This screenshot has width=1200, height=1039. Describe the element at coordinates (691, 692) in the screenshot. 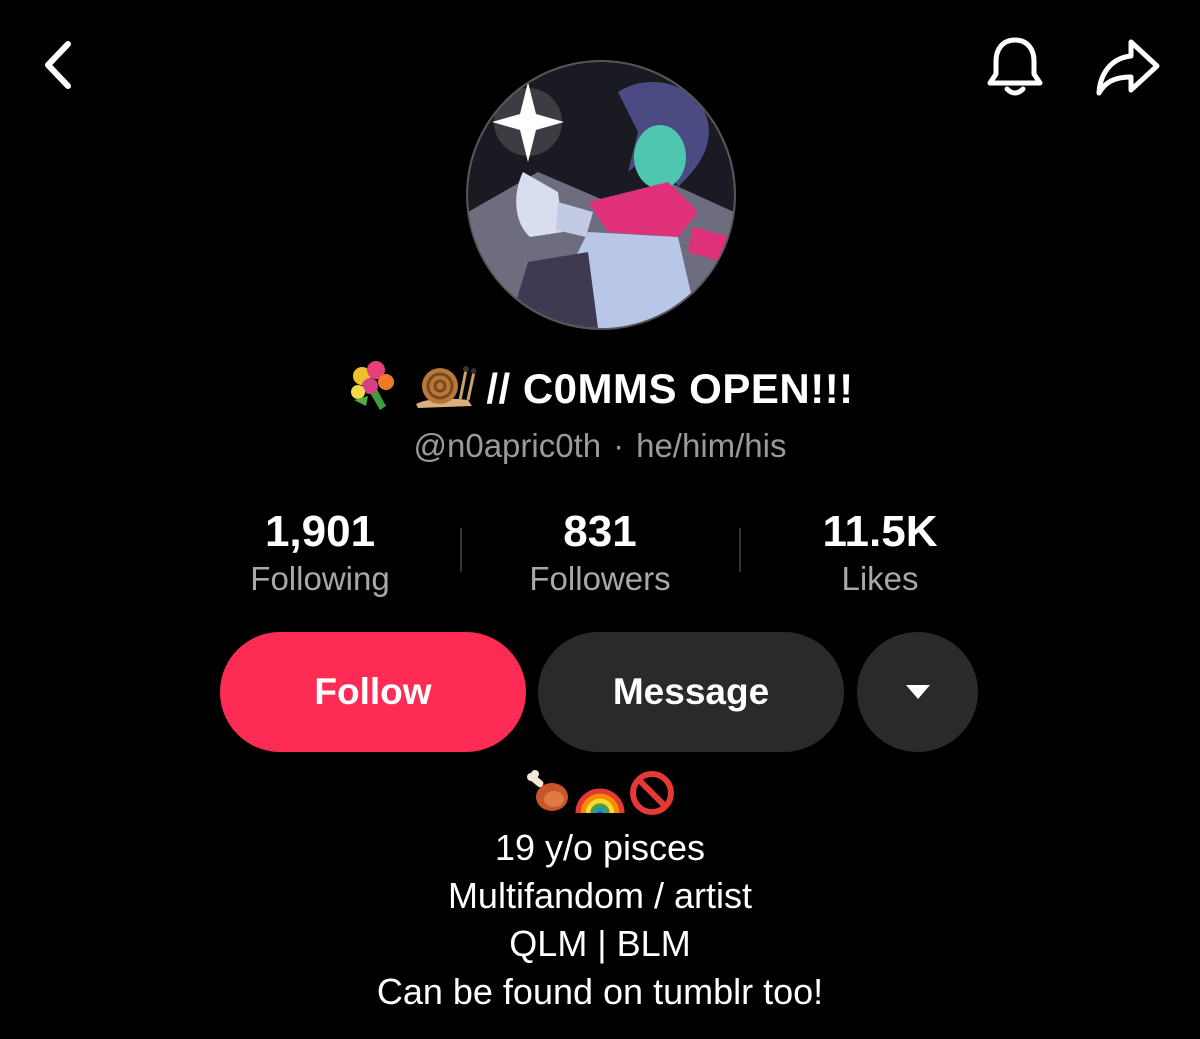

I see `message-button: Message` at that location.